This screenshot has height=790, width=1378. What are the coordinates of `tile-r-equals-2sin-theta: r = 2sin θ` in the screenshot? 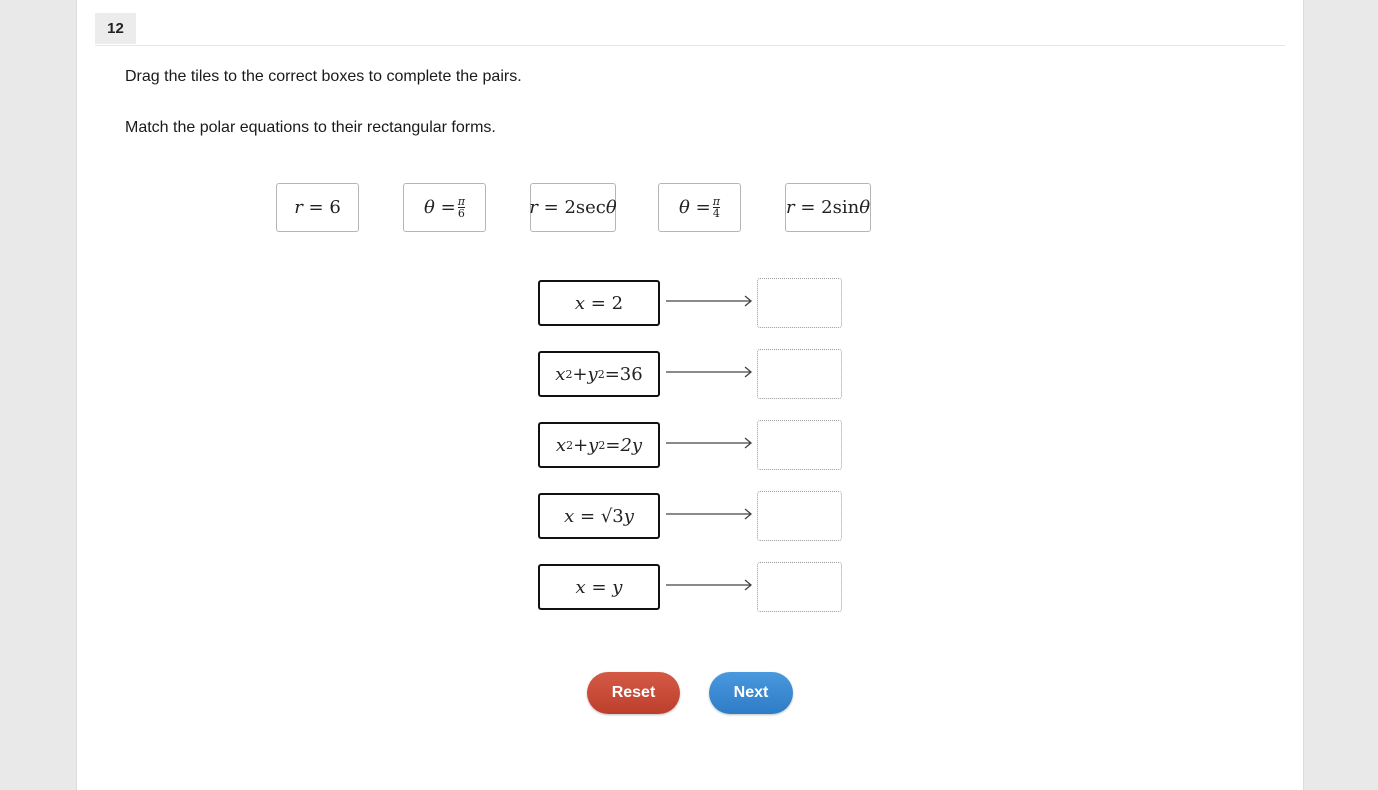 It's located at (828, 207).